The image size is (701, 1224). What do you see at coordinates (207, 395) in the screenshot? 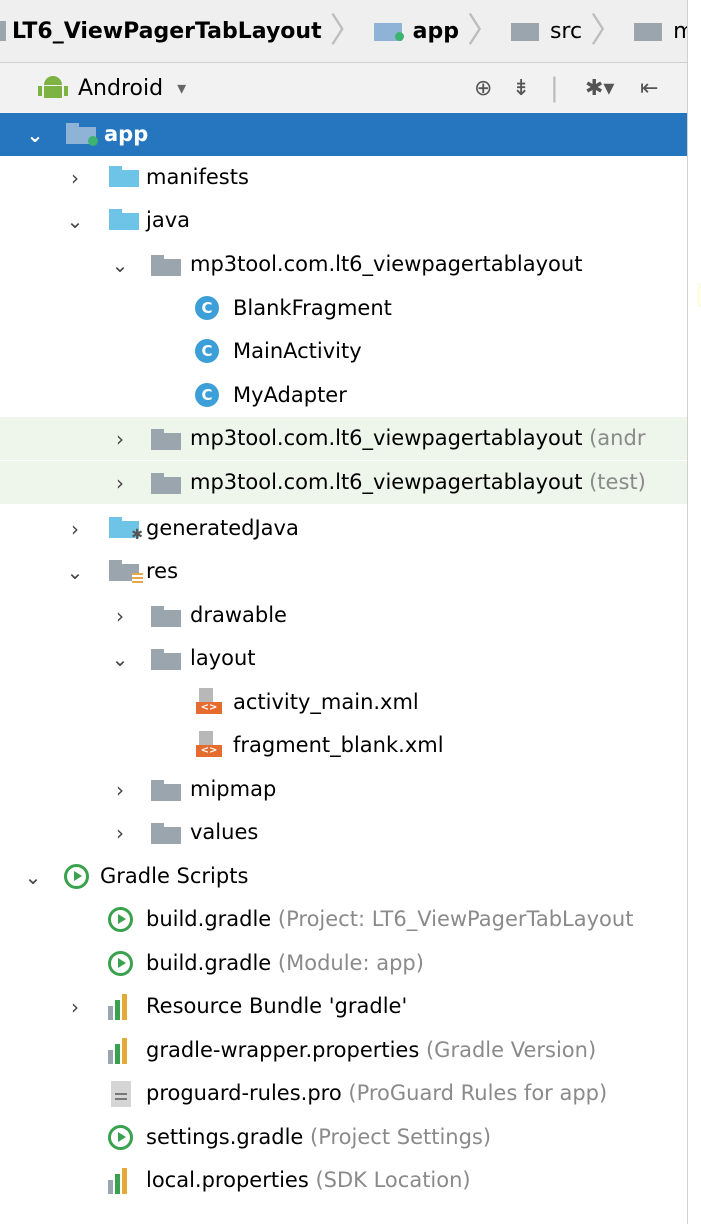
I see `class-icon: C` at bounding box center [207, 395].